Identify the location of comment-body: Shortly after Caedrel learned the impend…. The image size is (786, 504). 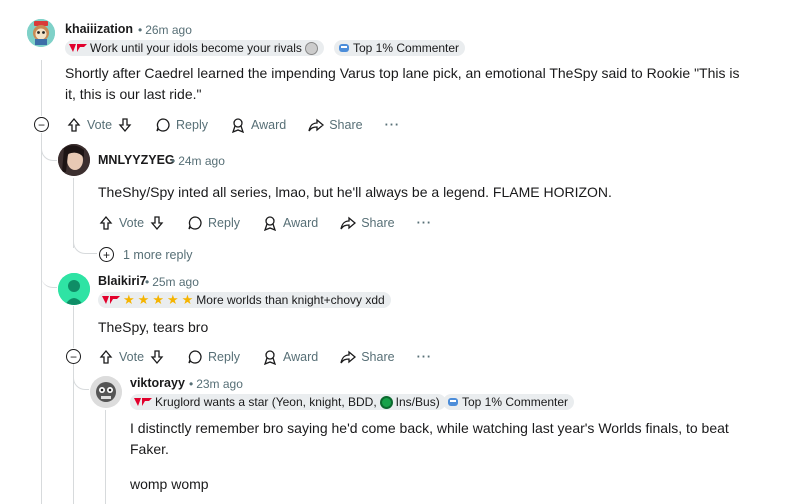
(402, 83).